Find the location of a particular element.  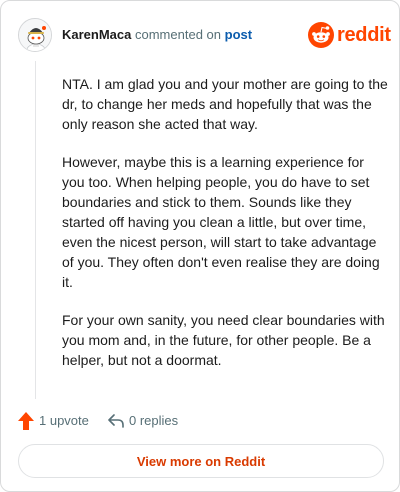

comment-actions: 1 upvote 0 replies is located at coordinates (128, 421).